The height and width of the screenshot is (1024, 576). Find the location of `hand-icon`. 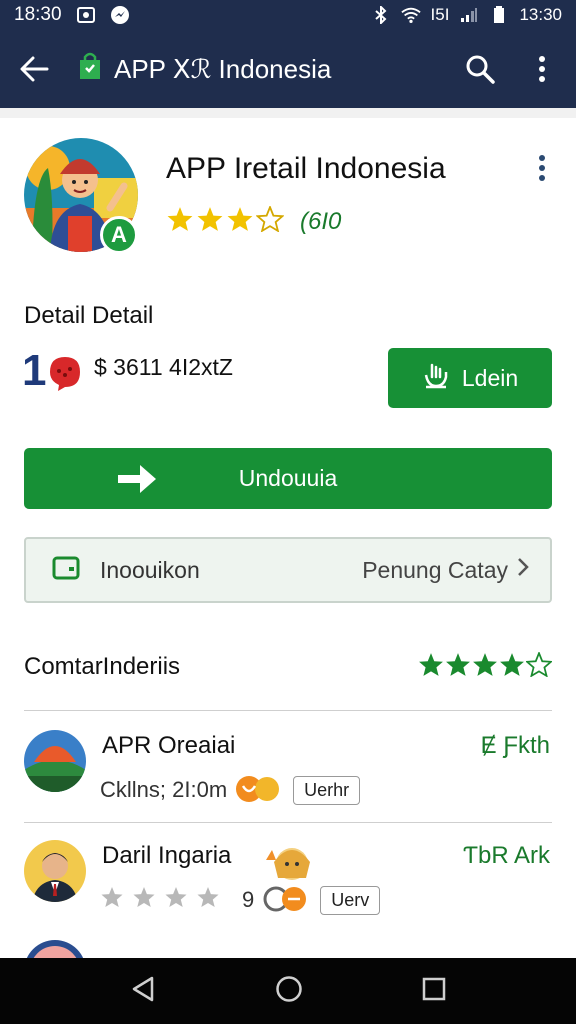

hand-icon is located at coordinates (436, 378).